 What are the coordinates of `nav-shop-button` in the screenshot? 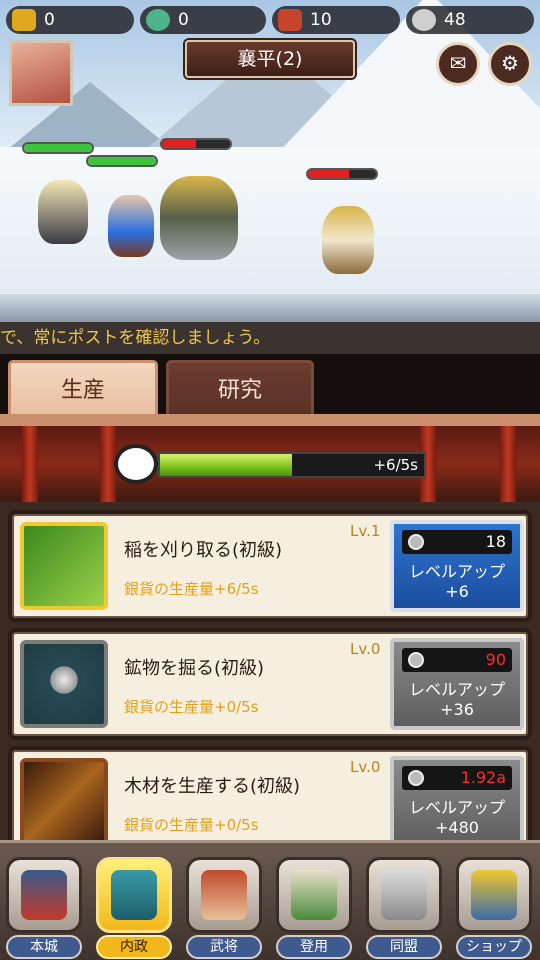 It's located at (494, 895).